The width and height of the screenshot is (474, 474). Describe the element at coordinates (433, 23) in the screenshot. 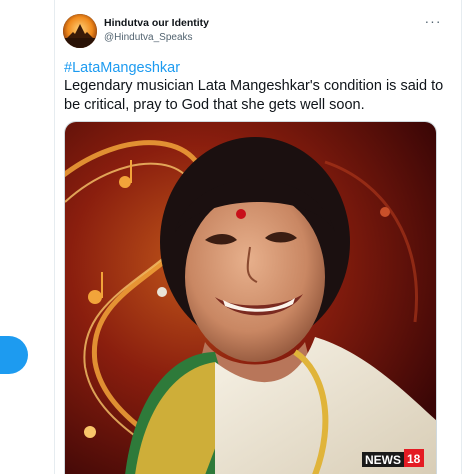

I see `ellipsis-icon: ···` at that location.